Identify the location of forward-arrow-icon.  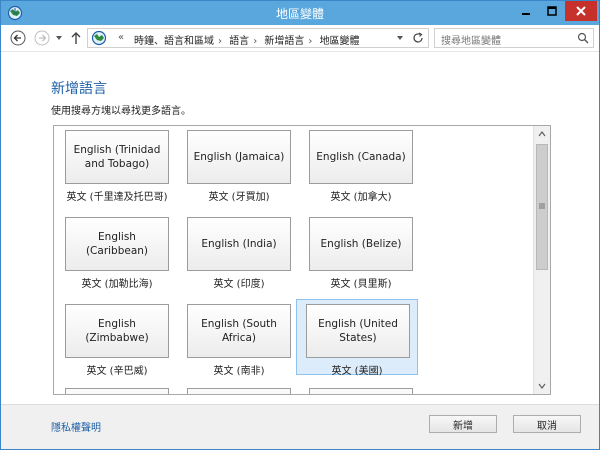
(42, 38).